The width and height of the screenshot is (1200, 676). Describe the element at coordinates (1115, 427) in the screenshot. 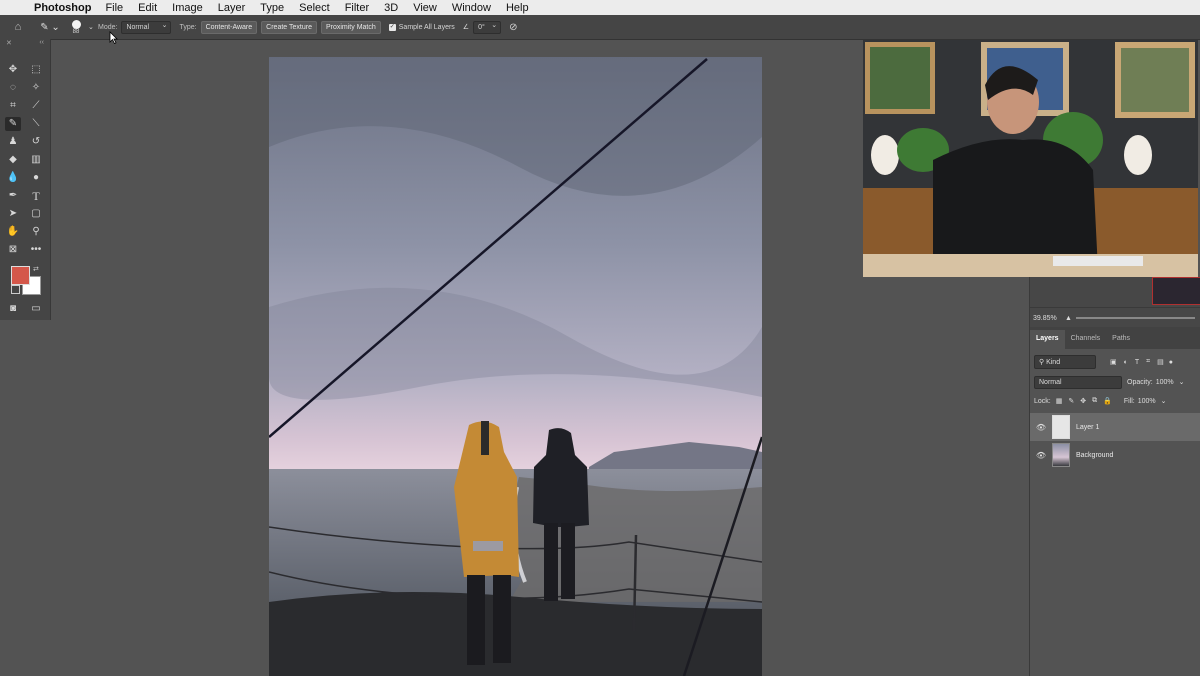

I see `layer-row-layer-1: 👁 Layer 1` at that location.